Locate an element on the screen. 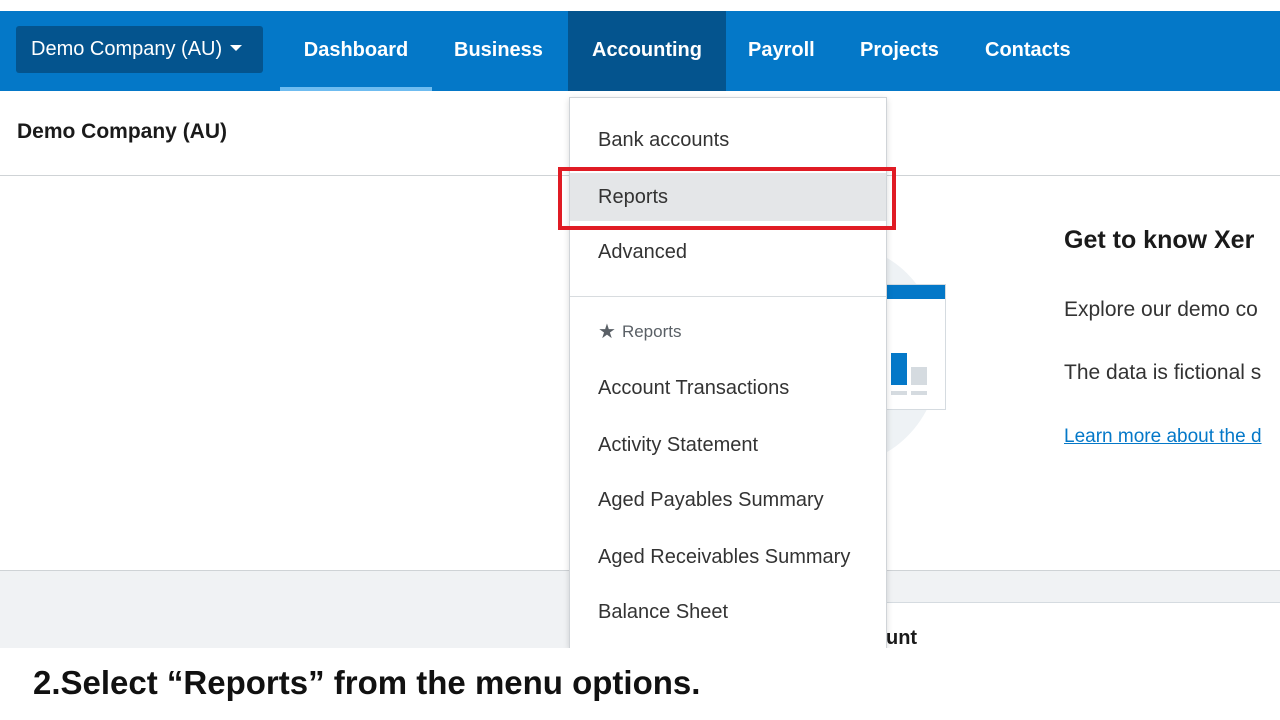 The height and width of the screenshot is (720, 1280). menu-item-advanced: Advanced is located at coordinates (728, 252).